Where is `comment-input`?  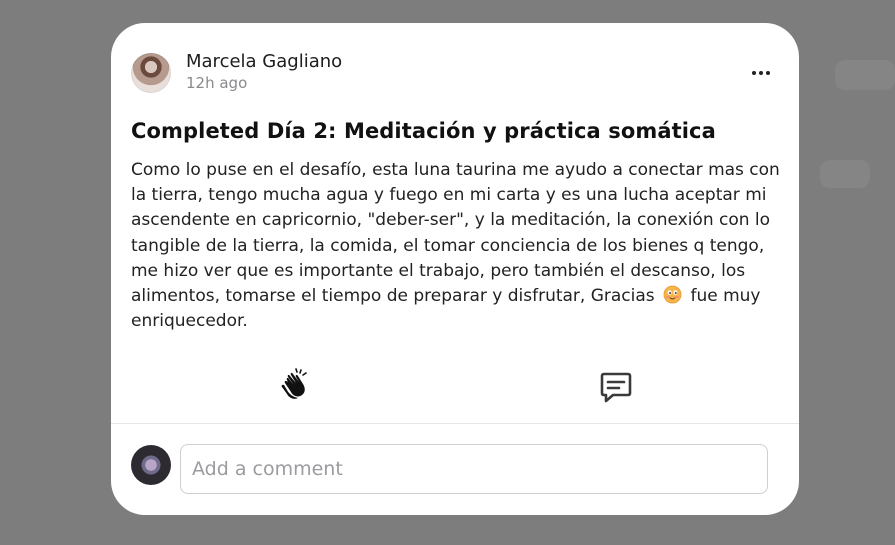 comment-input is located at coordinates (474, 469).